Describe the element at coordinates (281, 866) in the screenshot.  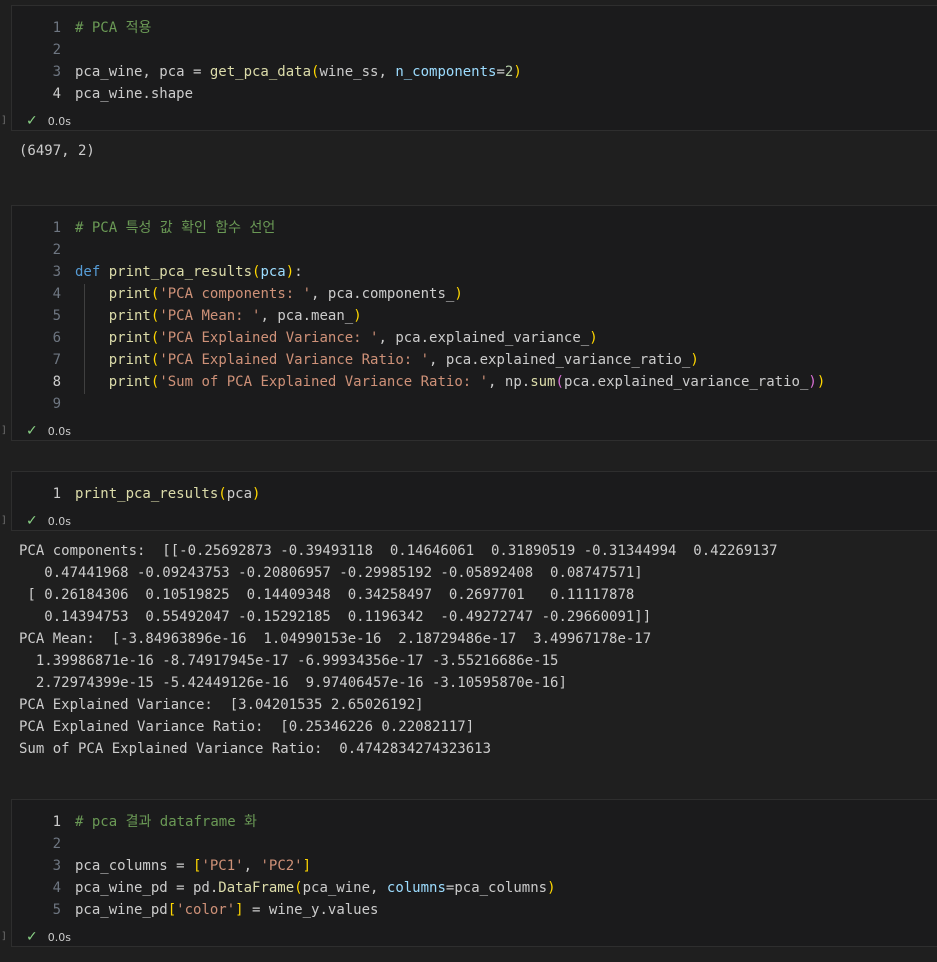
I see `code-token: 'PC2'` at that location.